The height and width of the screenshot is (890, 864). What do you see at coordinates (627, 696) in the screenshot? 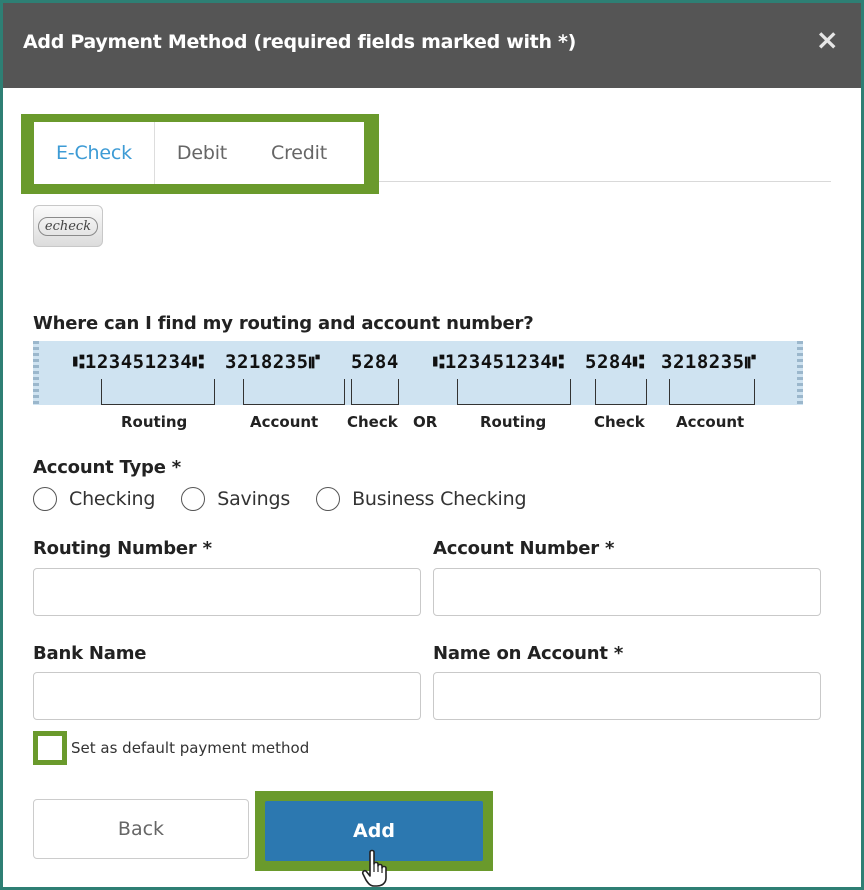
I see `name-on-account-field` at bounding box center [627, 696].